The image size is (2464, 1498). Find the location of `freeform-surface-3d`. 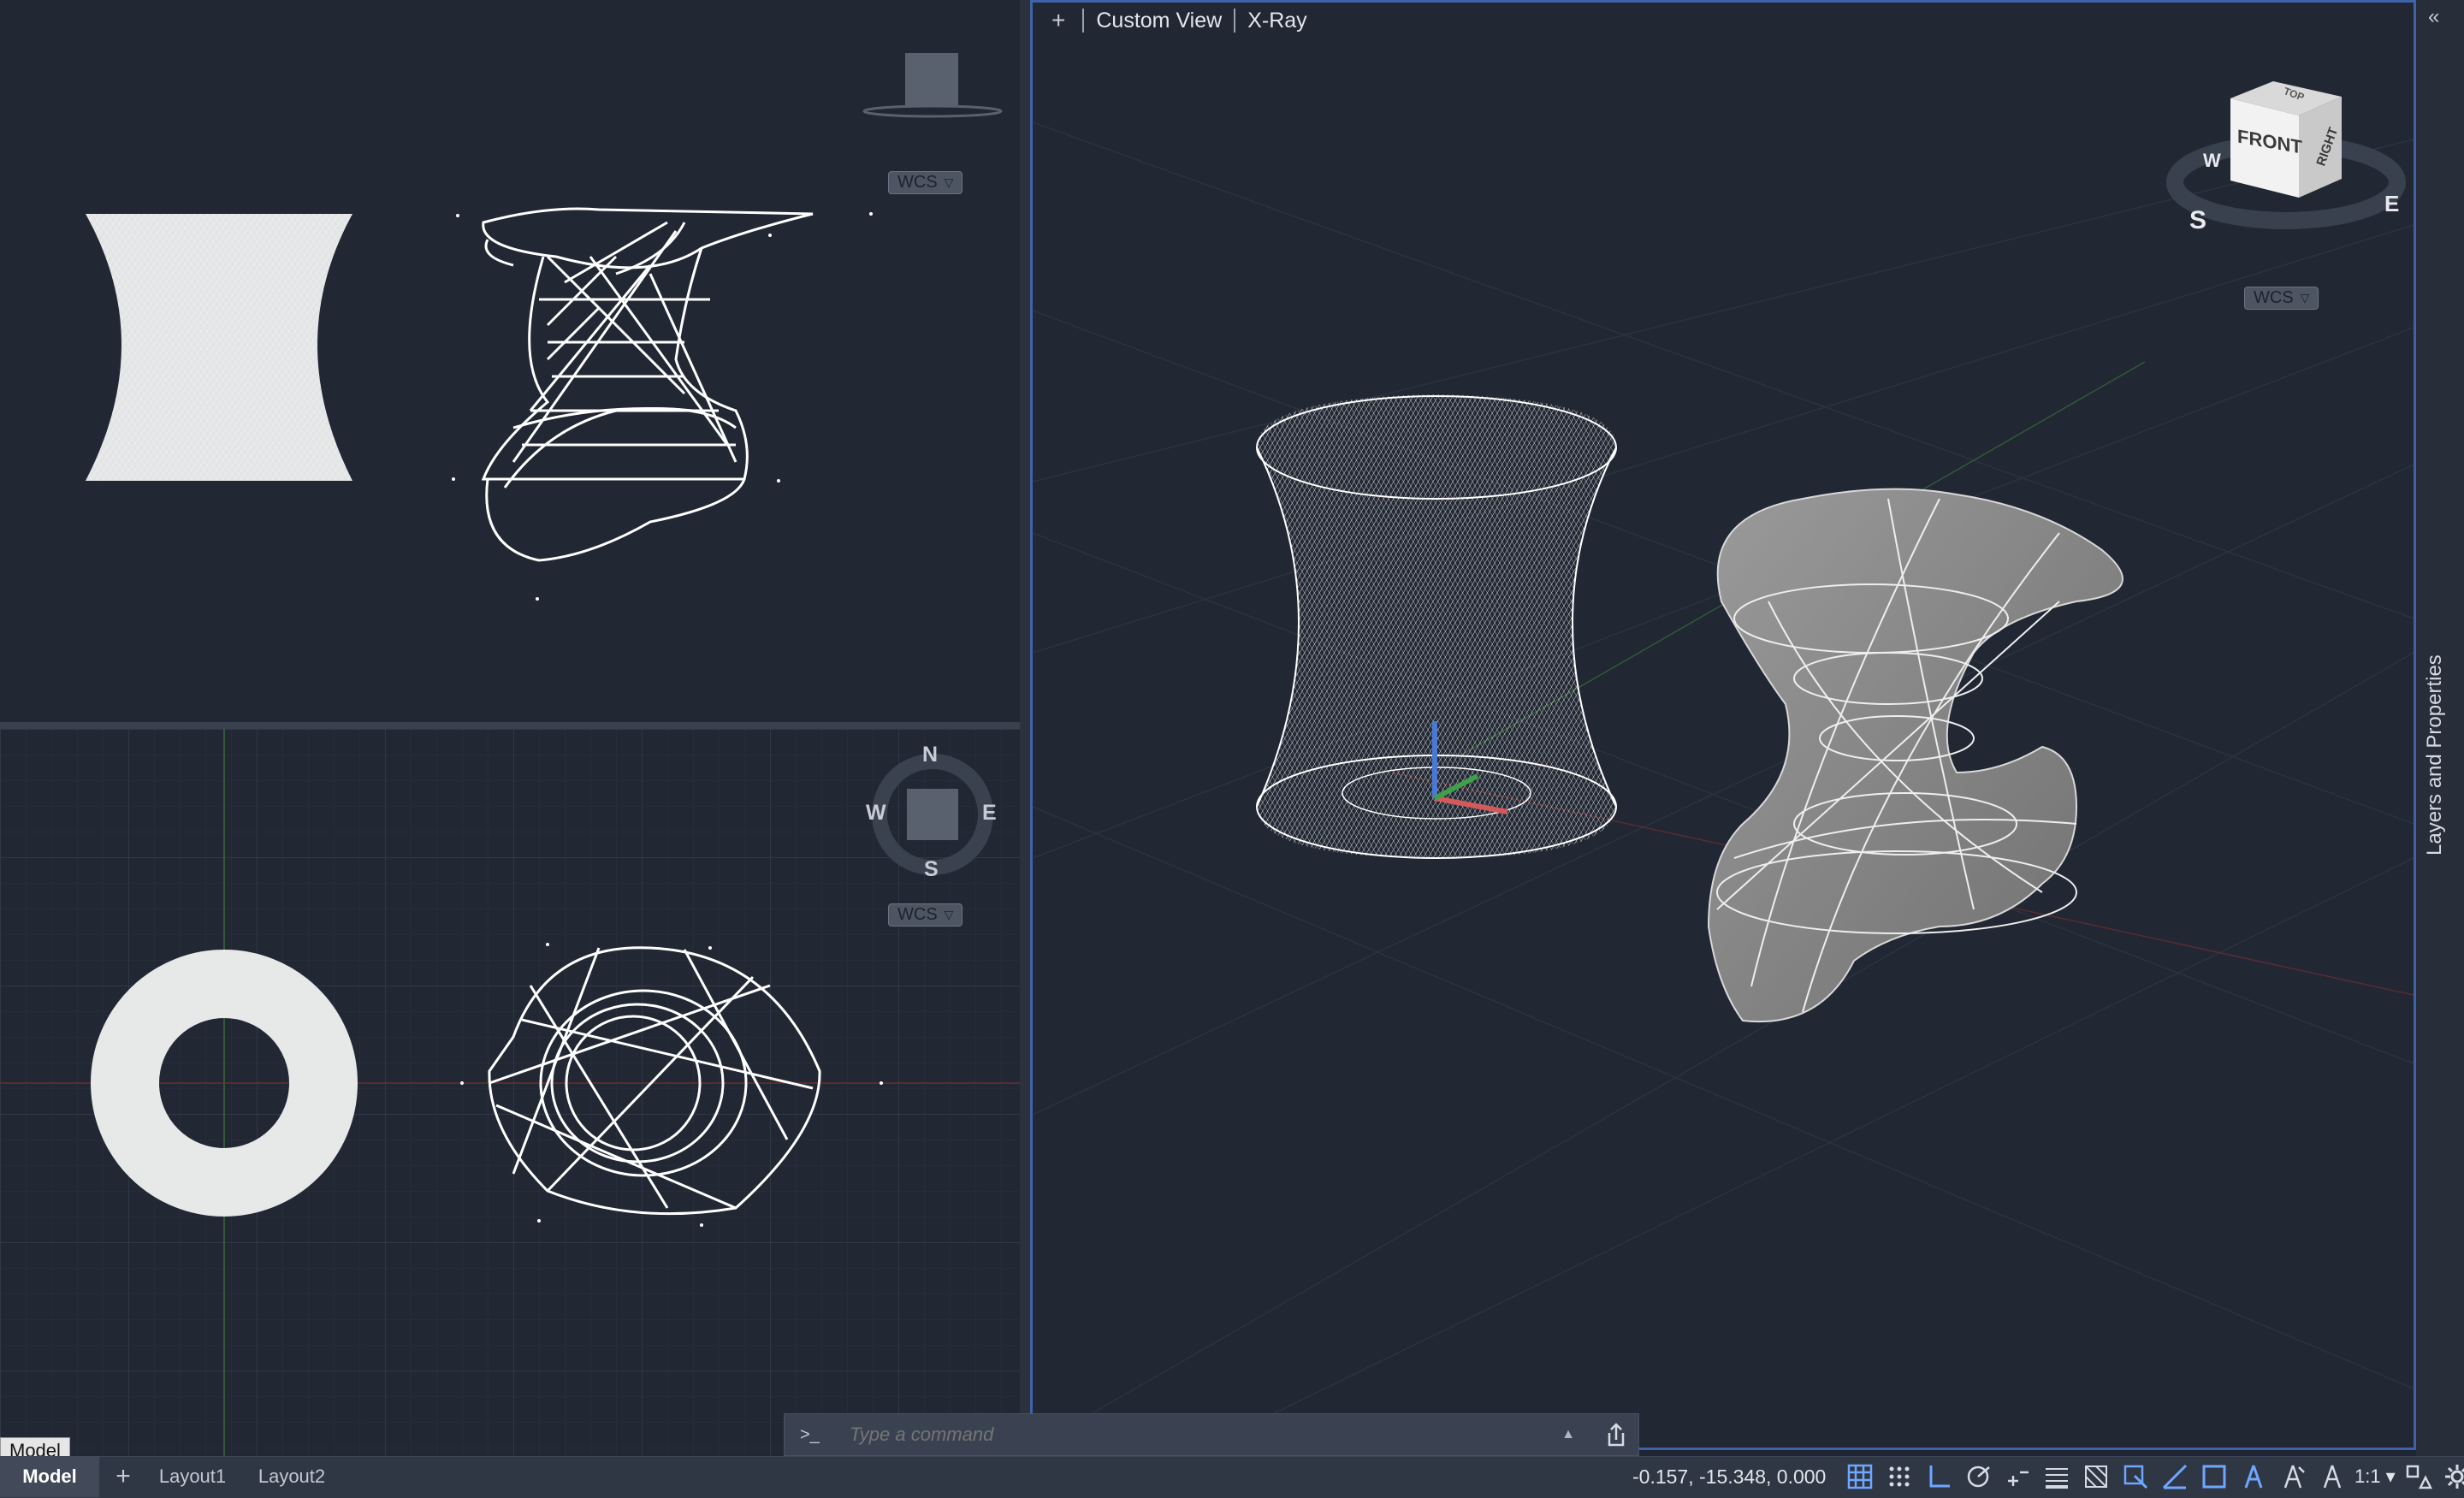

freeform-surface-3d is located at coordinates (1915, 756).